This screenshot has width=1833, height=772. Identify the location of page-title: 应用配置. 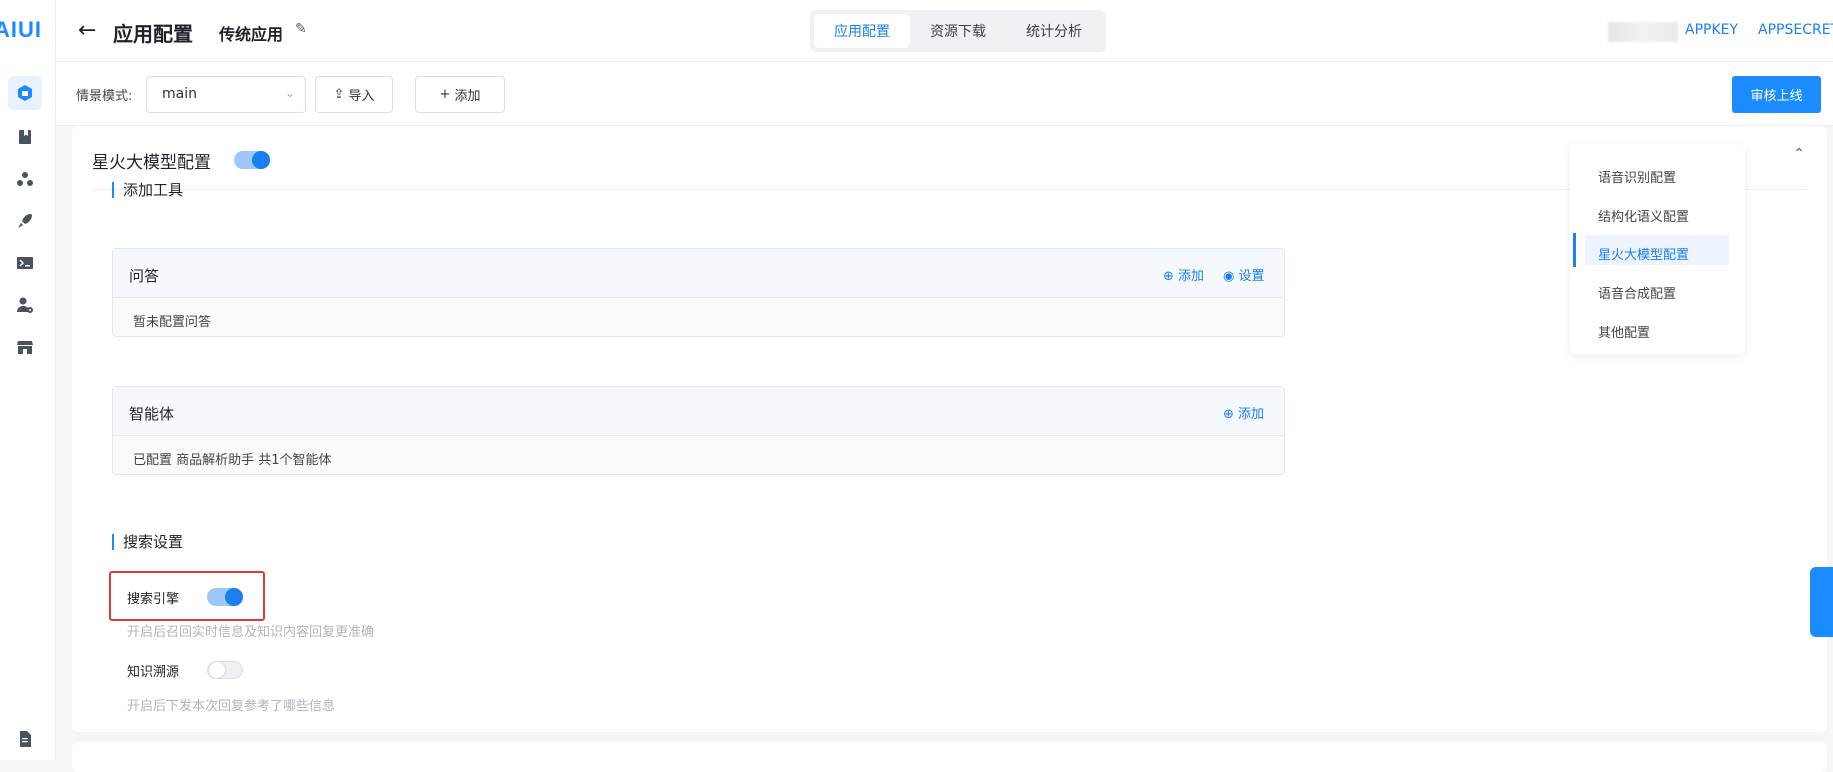
(153, 34).